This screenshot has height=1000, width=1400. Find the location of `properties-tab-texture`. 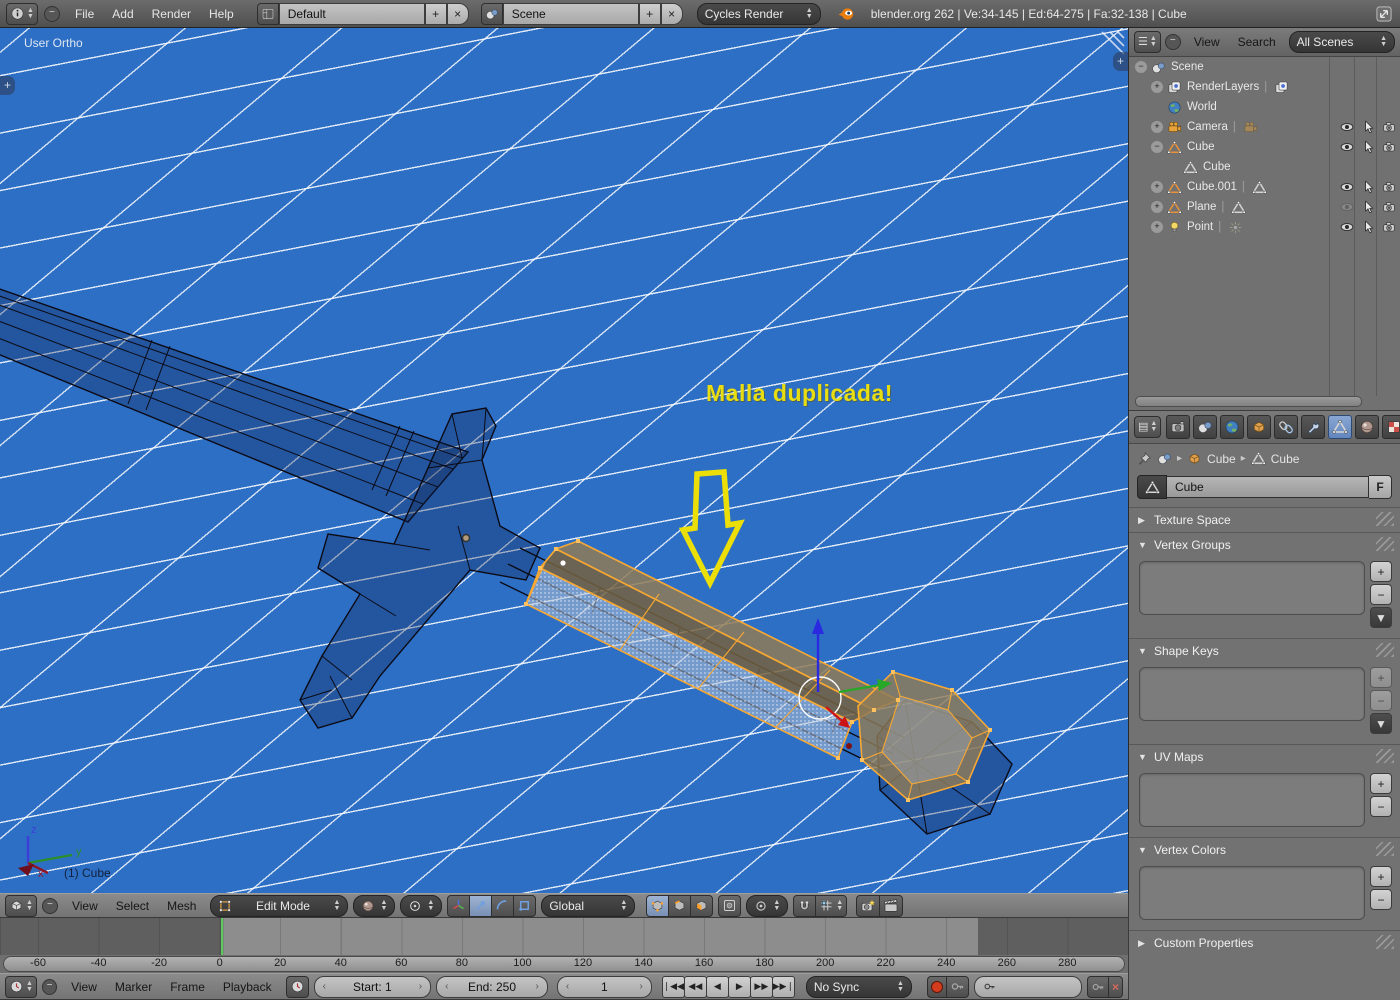

properties-tab-texture is located at coordinates (1391, 427).